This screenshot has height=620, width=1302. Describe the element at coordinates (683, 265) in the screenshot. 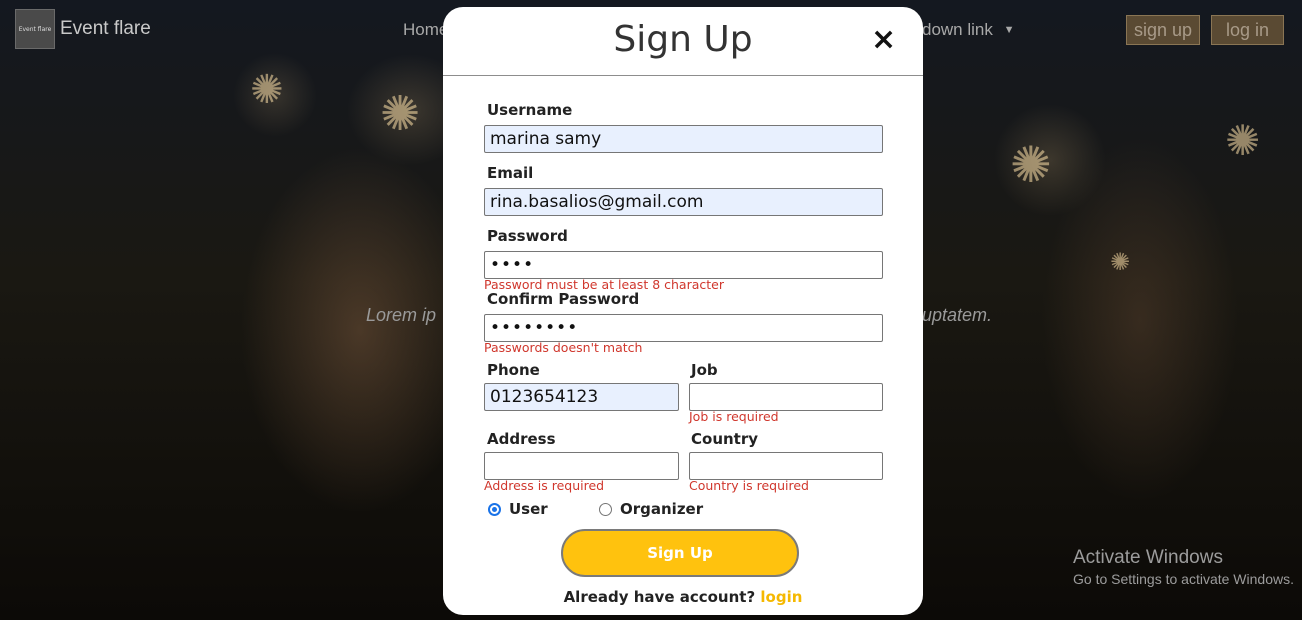

I see `password-input` at that location.